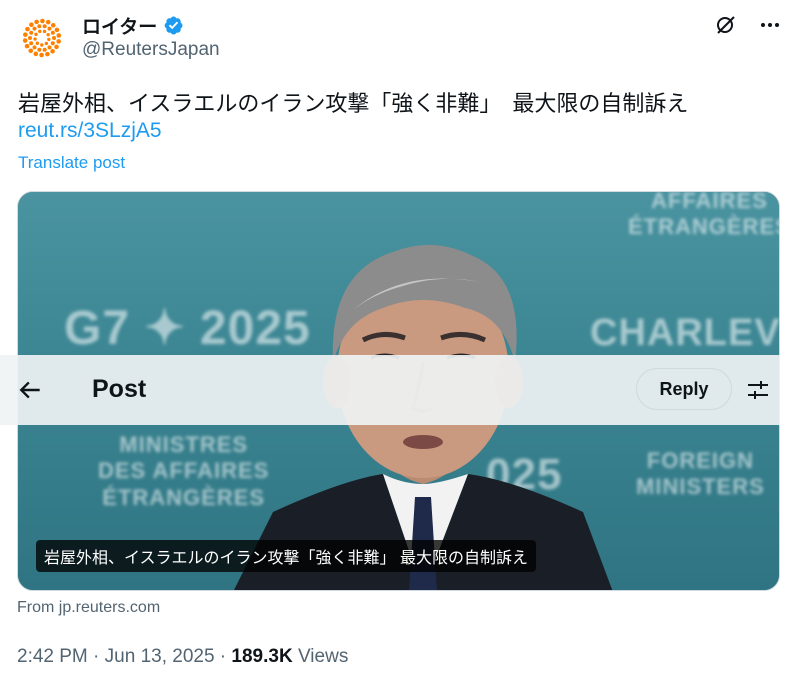  What do you see at coordinates (119, 389) in the screenshot?
I see `header-title: Post` at bounding box center [119, 389].